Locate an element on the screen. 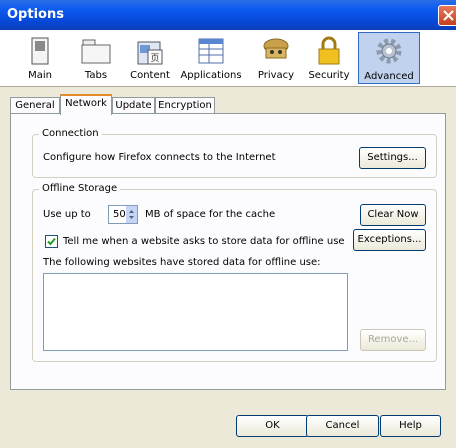 Image resolution: width=456 pixels, height=448 pixels. toolbar-label-advanced: Advanced is located at coordinates (389, 76).